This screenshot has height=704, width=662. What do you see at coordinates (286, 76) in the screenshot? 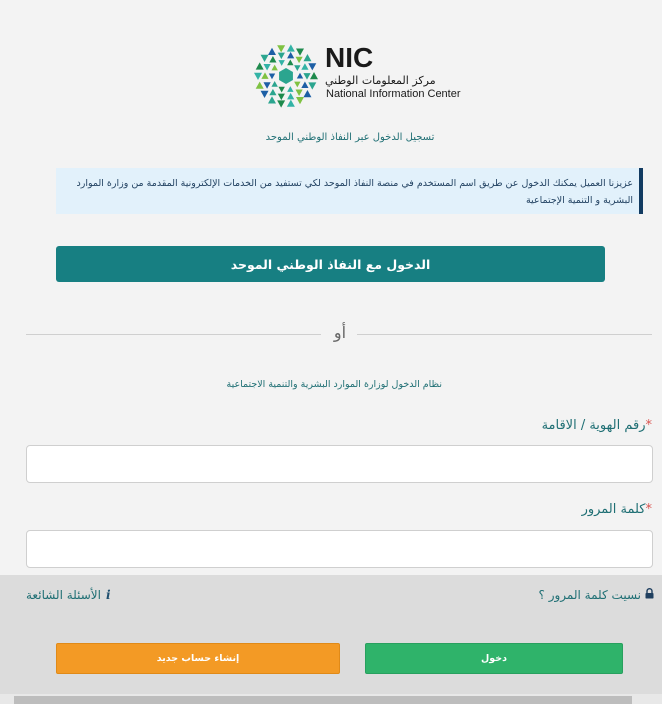
I see `nic-emblem-icon` at bounding box center [286, 76].